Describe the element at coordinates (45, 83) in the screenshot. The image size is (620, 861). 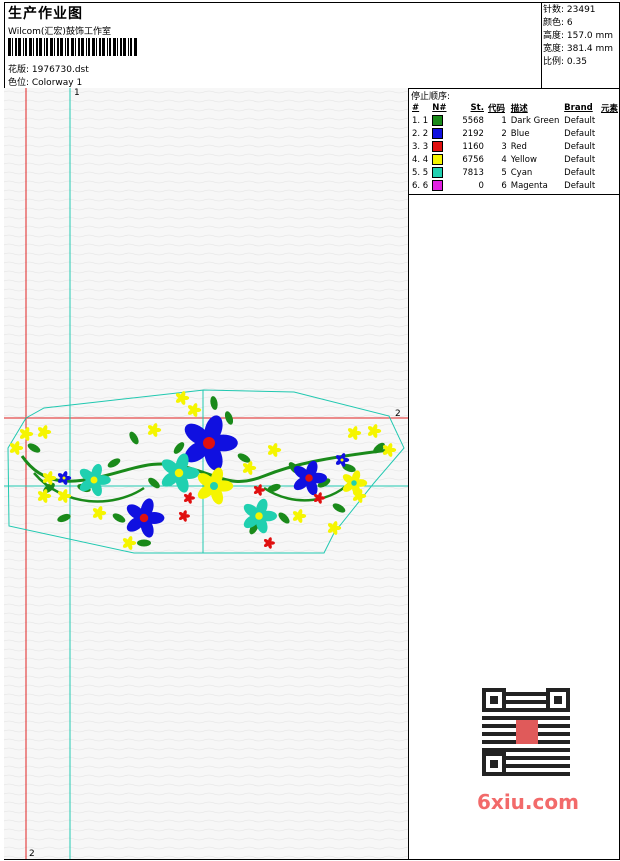
I see `colorway: 色位: Colorway 1` at that location.